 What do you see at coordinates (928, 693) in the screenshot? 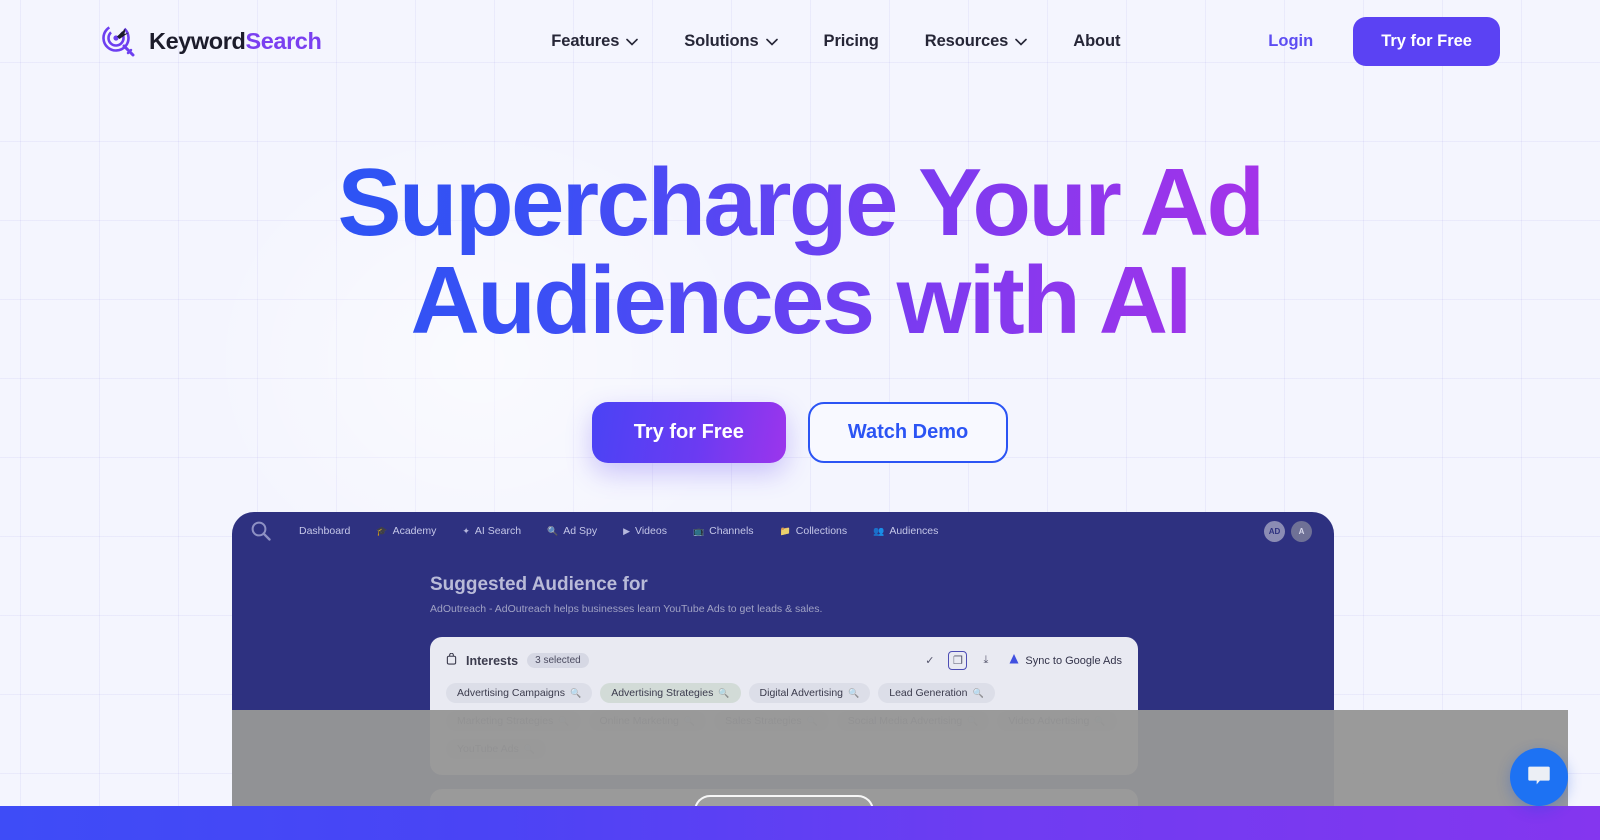
I see `tag-label: Lead Generation` at bounding box center [928, 693].